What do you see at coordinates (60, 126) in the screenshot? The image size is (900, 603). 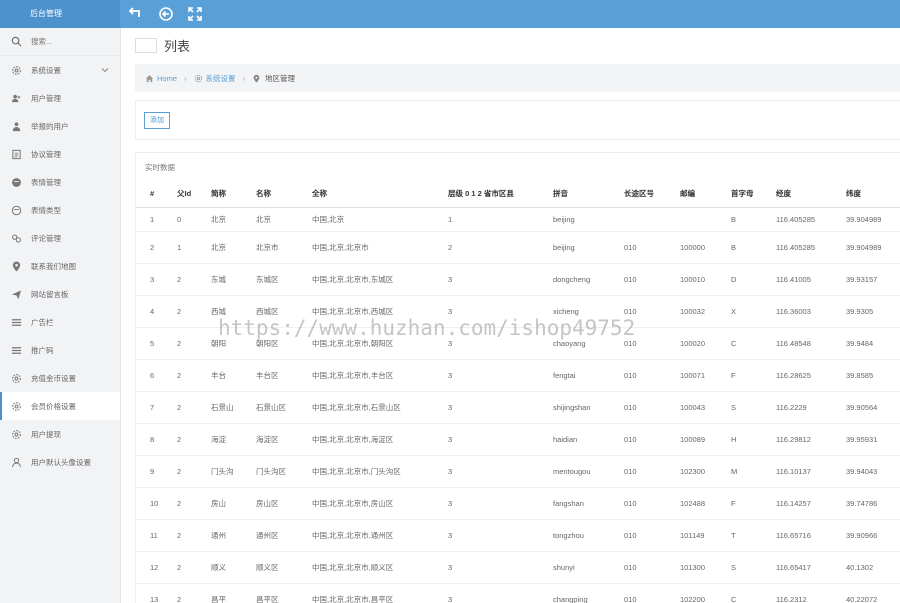 I see `sidebar-item-reported-users: 举报的用户` at bounding box center [60, 126].